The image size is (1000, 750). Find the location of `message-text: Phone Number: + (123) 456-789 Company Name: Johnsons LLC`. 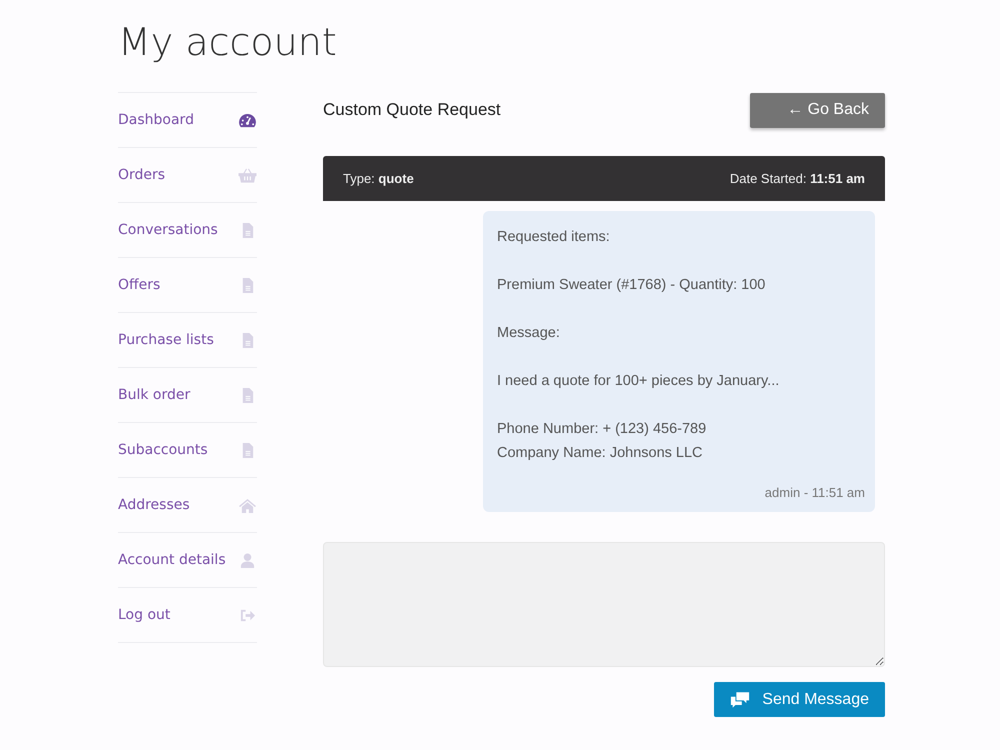

message-text: Phone Number: + (123) 456-789 Company Name: Johnsons LLC is located at coordinates (602, 441).